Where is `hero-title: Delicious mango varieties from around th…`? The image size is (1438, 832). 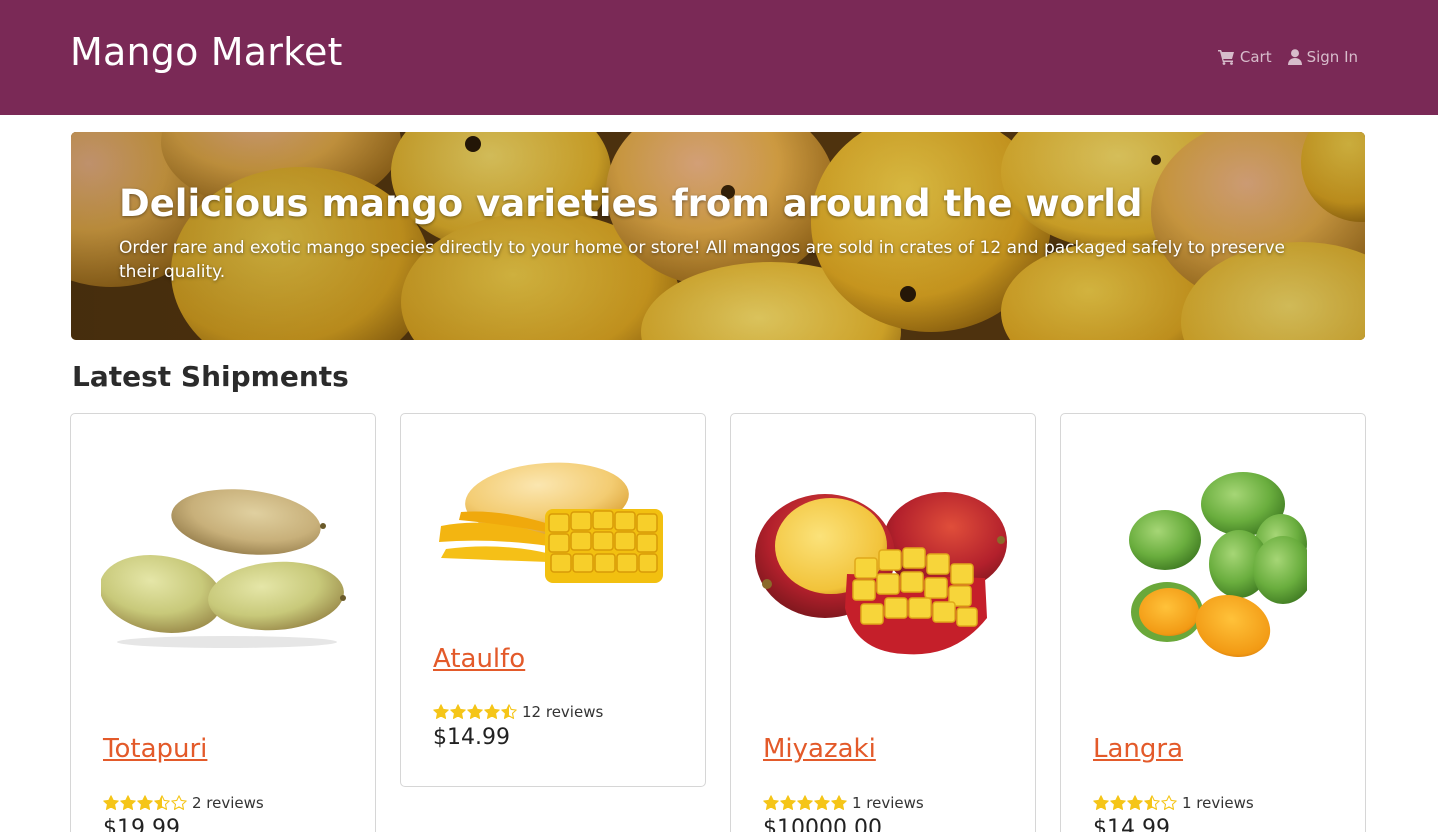 hero-title: Delicious mango varieties from around th… is located at coordinates (631, 203).